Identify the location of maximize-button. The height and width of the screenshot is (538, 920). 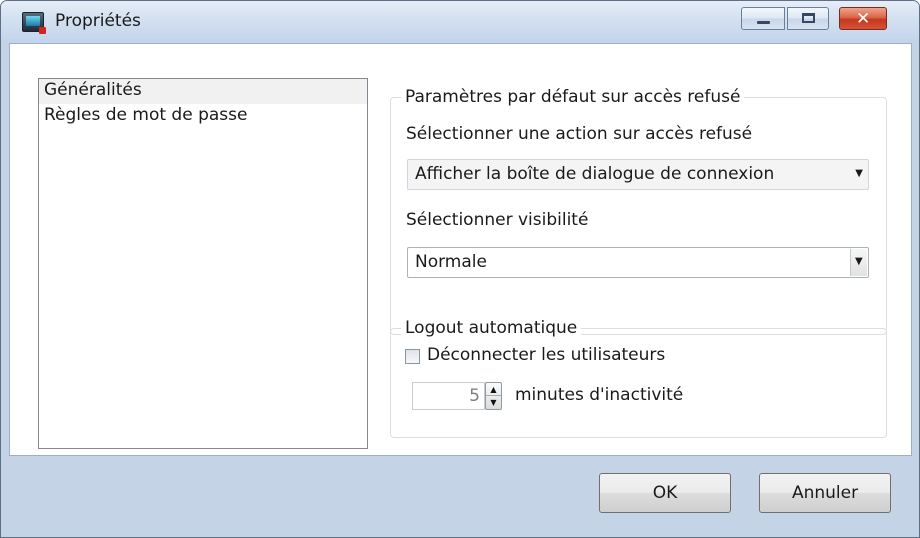
(808, 18).